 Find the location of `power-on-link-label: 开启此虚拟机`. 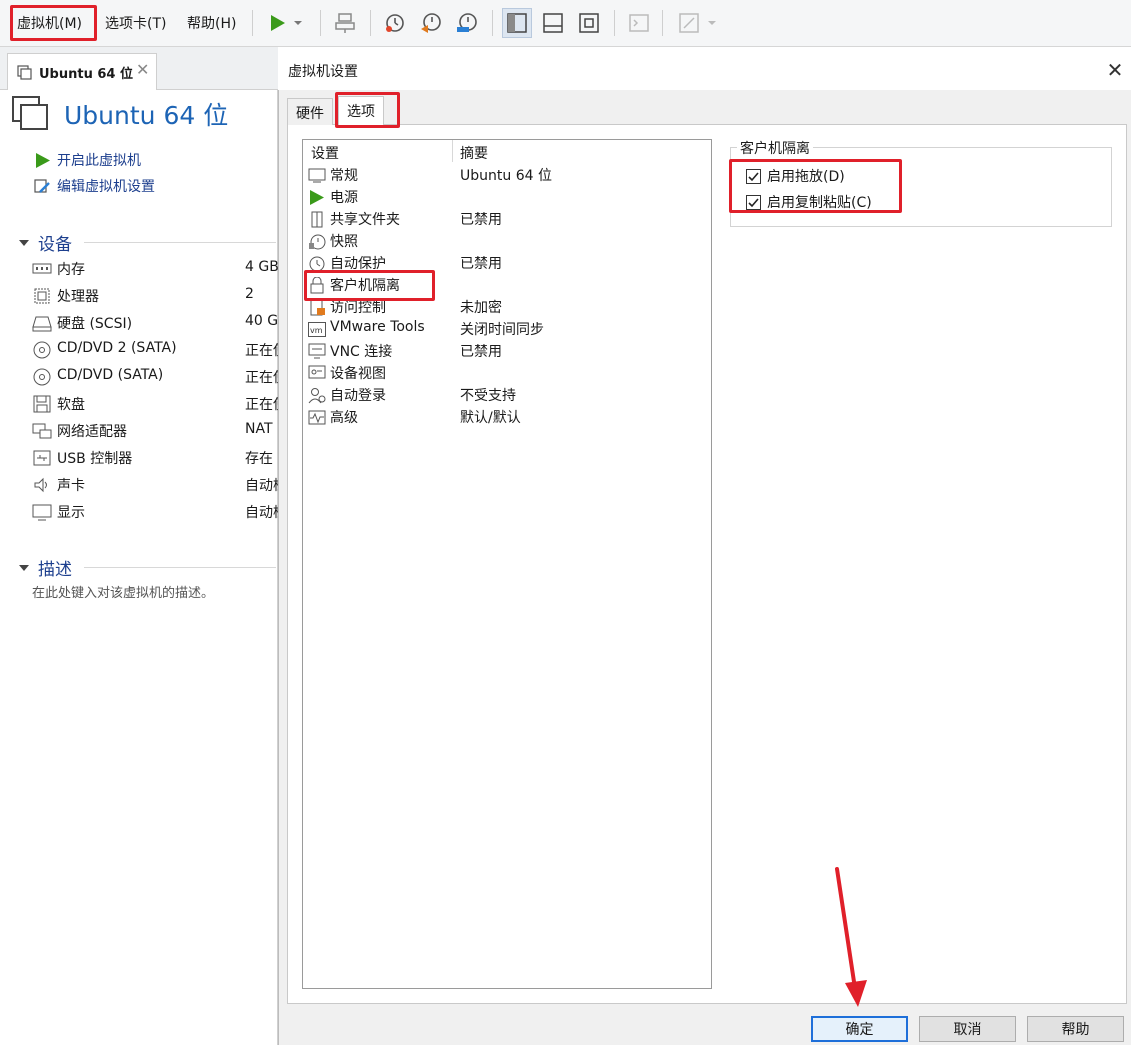

power-on-link-label: 开启此虚拟机 is located at coordinates (99, 161).